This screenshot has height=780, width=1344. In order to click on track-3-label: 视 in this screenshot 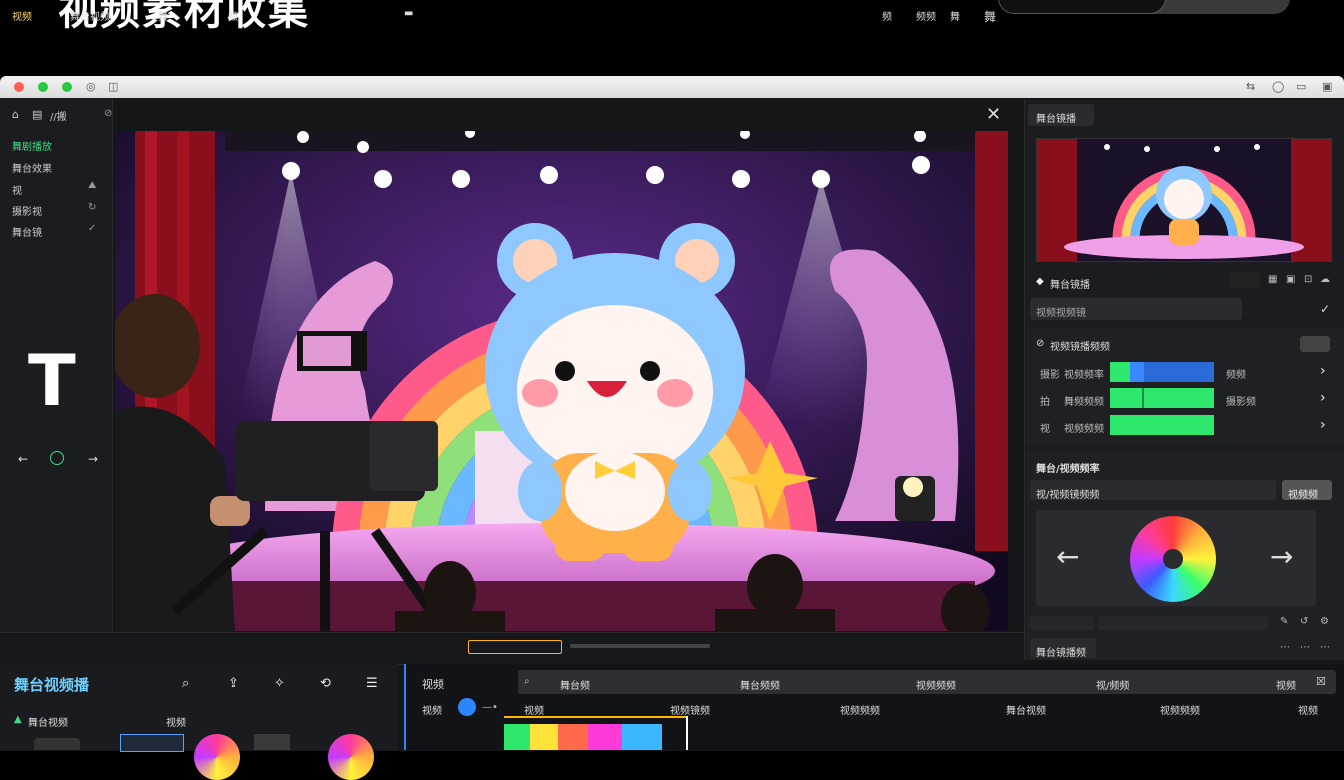, I will do `click(1045, 429)`.